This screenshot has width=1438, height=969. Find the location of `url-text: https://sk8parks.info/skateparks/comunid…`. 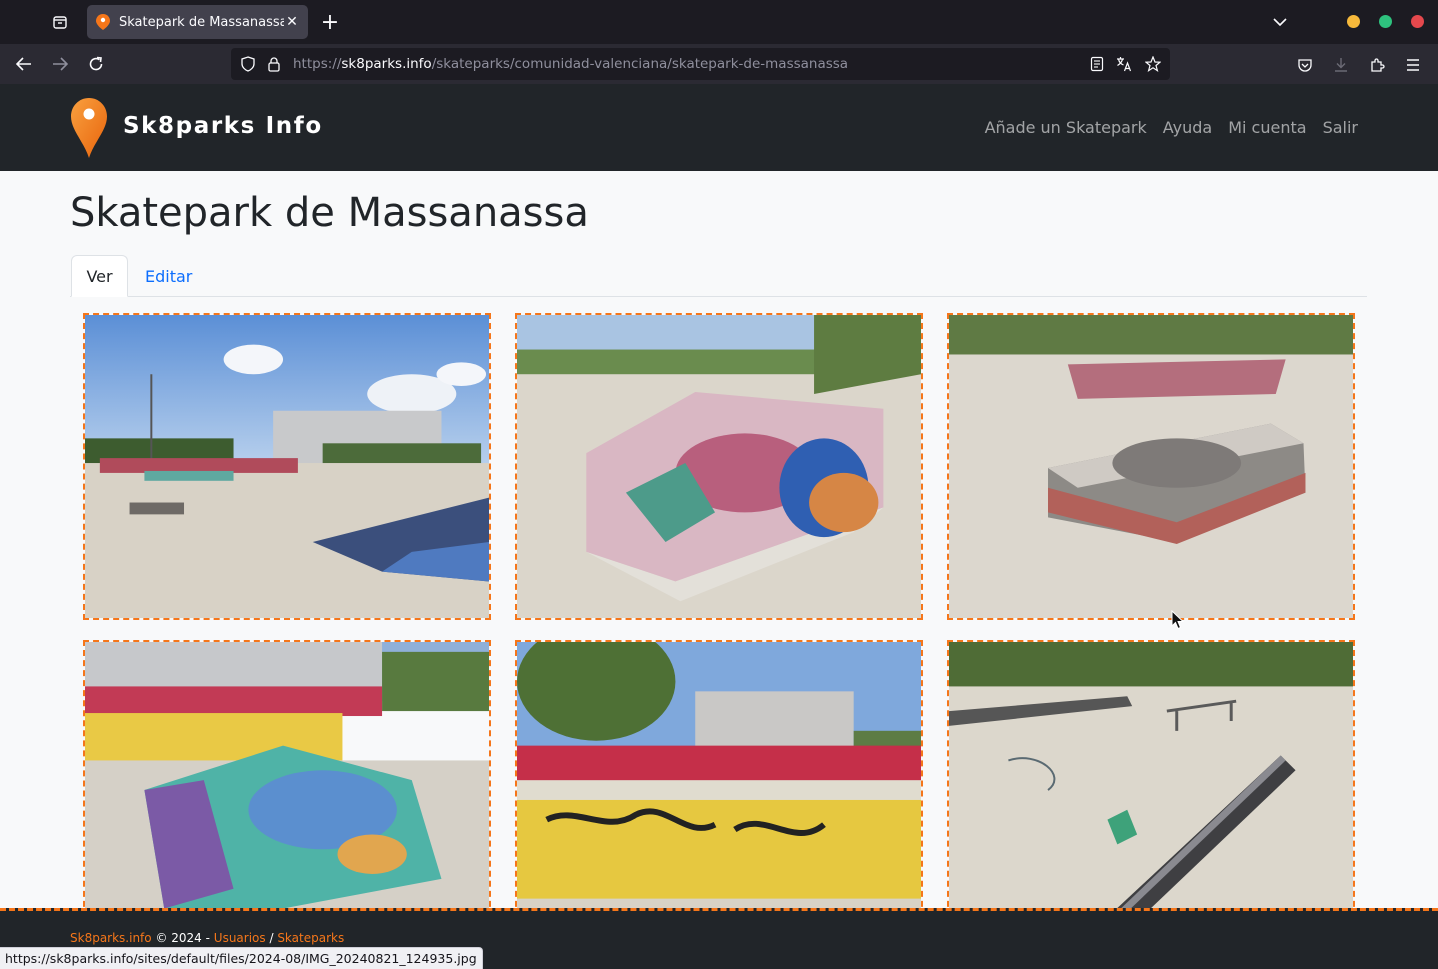

url-text: https://sk8parks.info/skateparks/comunid… is located at coordinates (570, 64).